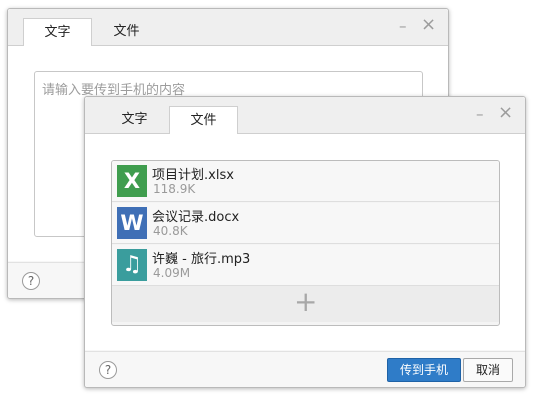 This screenshot has width=536, height=395. Describe the element at coordinates (228, 27) in the screenshot. I see `back-window-titlebar: 文字 文件 – ×` at that location.